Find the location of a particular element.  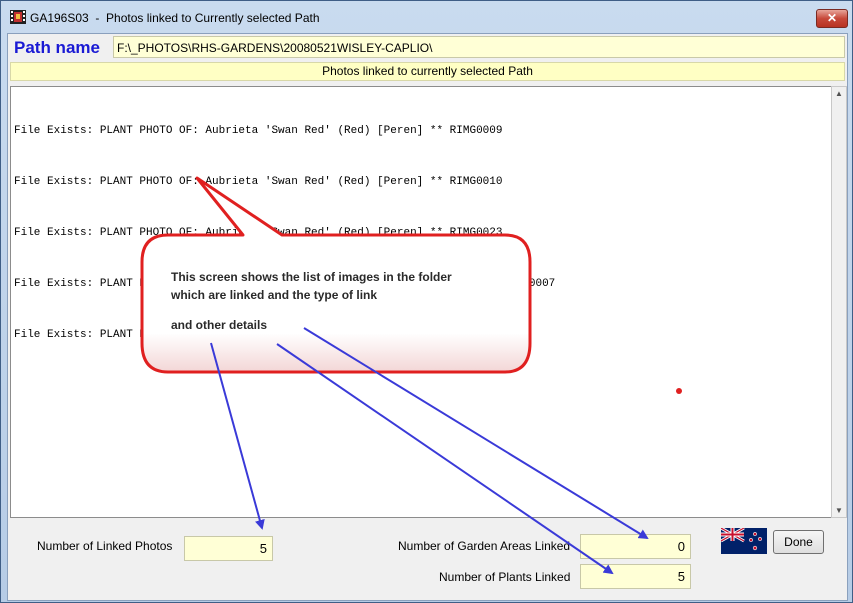

scroll-down-icon: ▼ is located at coordinates (839, 510).